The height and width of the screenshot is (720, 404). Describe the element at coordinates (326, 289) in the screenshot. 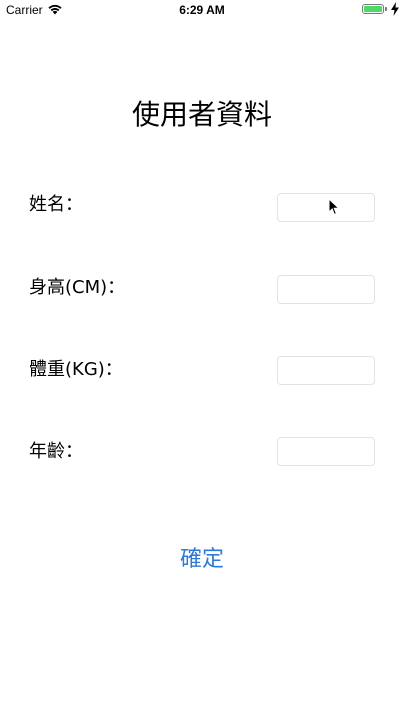

I see `height-input` at that location.